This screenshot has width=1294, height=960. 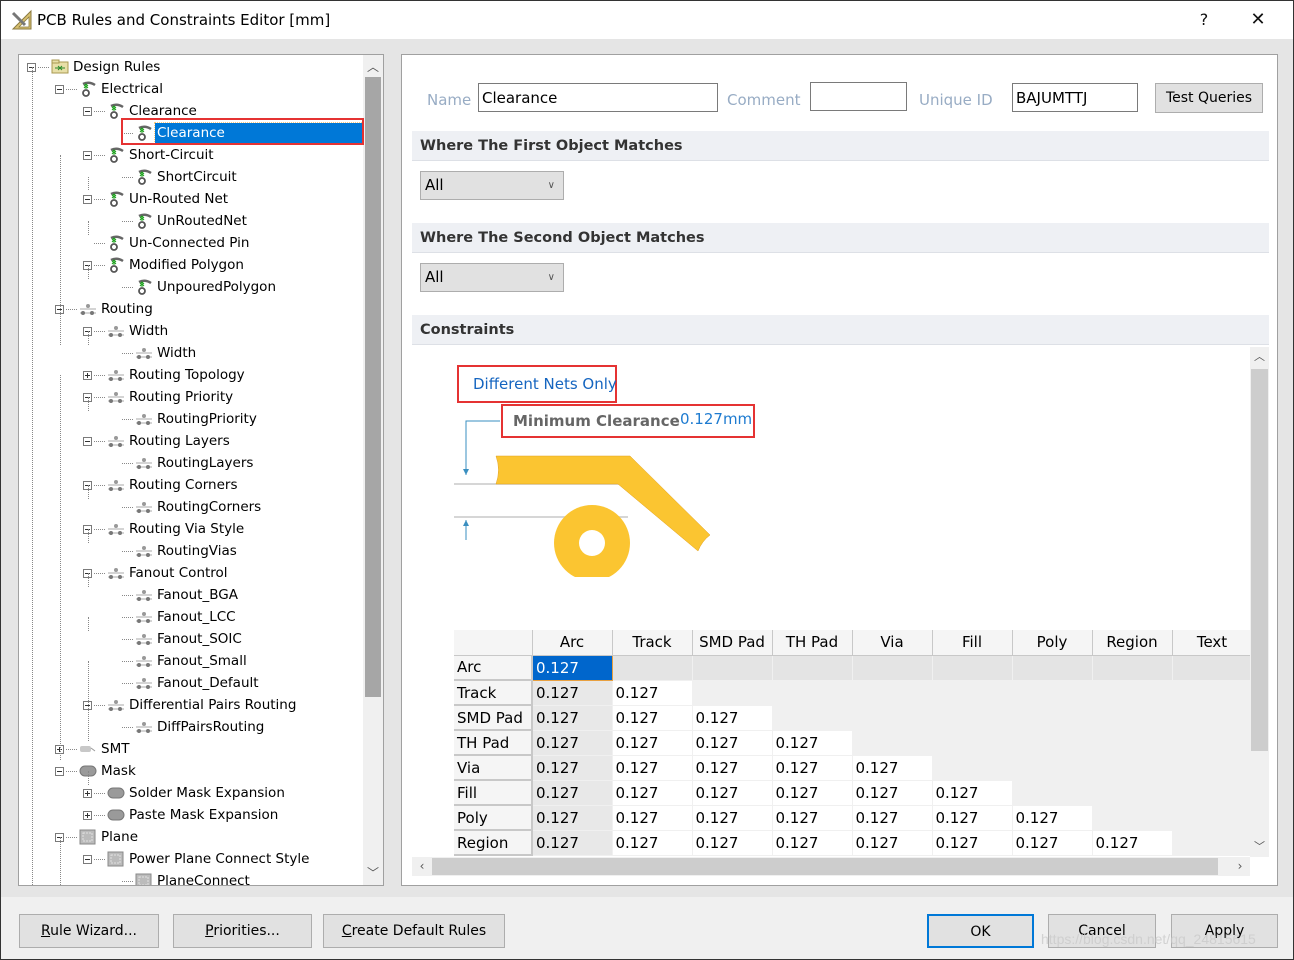 What do you see at coordinates (177, 639) in the screenshot?
I see `tree-item-fanout-soic: Fanout_SOIC` at bounding box center [177, 639].